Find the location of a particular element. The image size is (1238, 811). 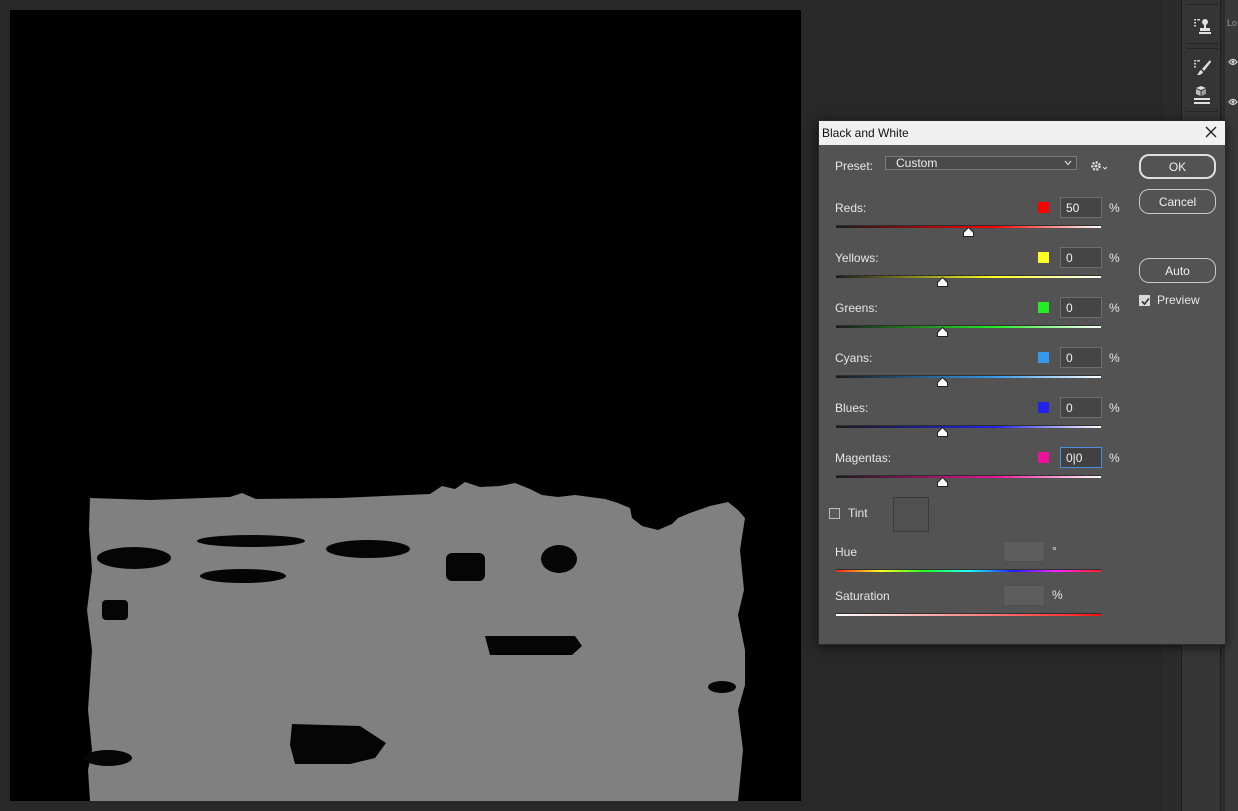

greens-slider-handle is located at coordinates (942, 332).